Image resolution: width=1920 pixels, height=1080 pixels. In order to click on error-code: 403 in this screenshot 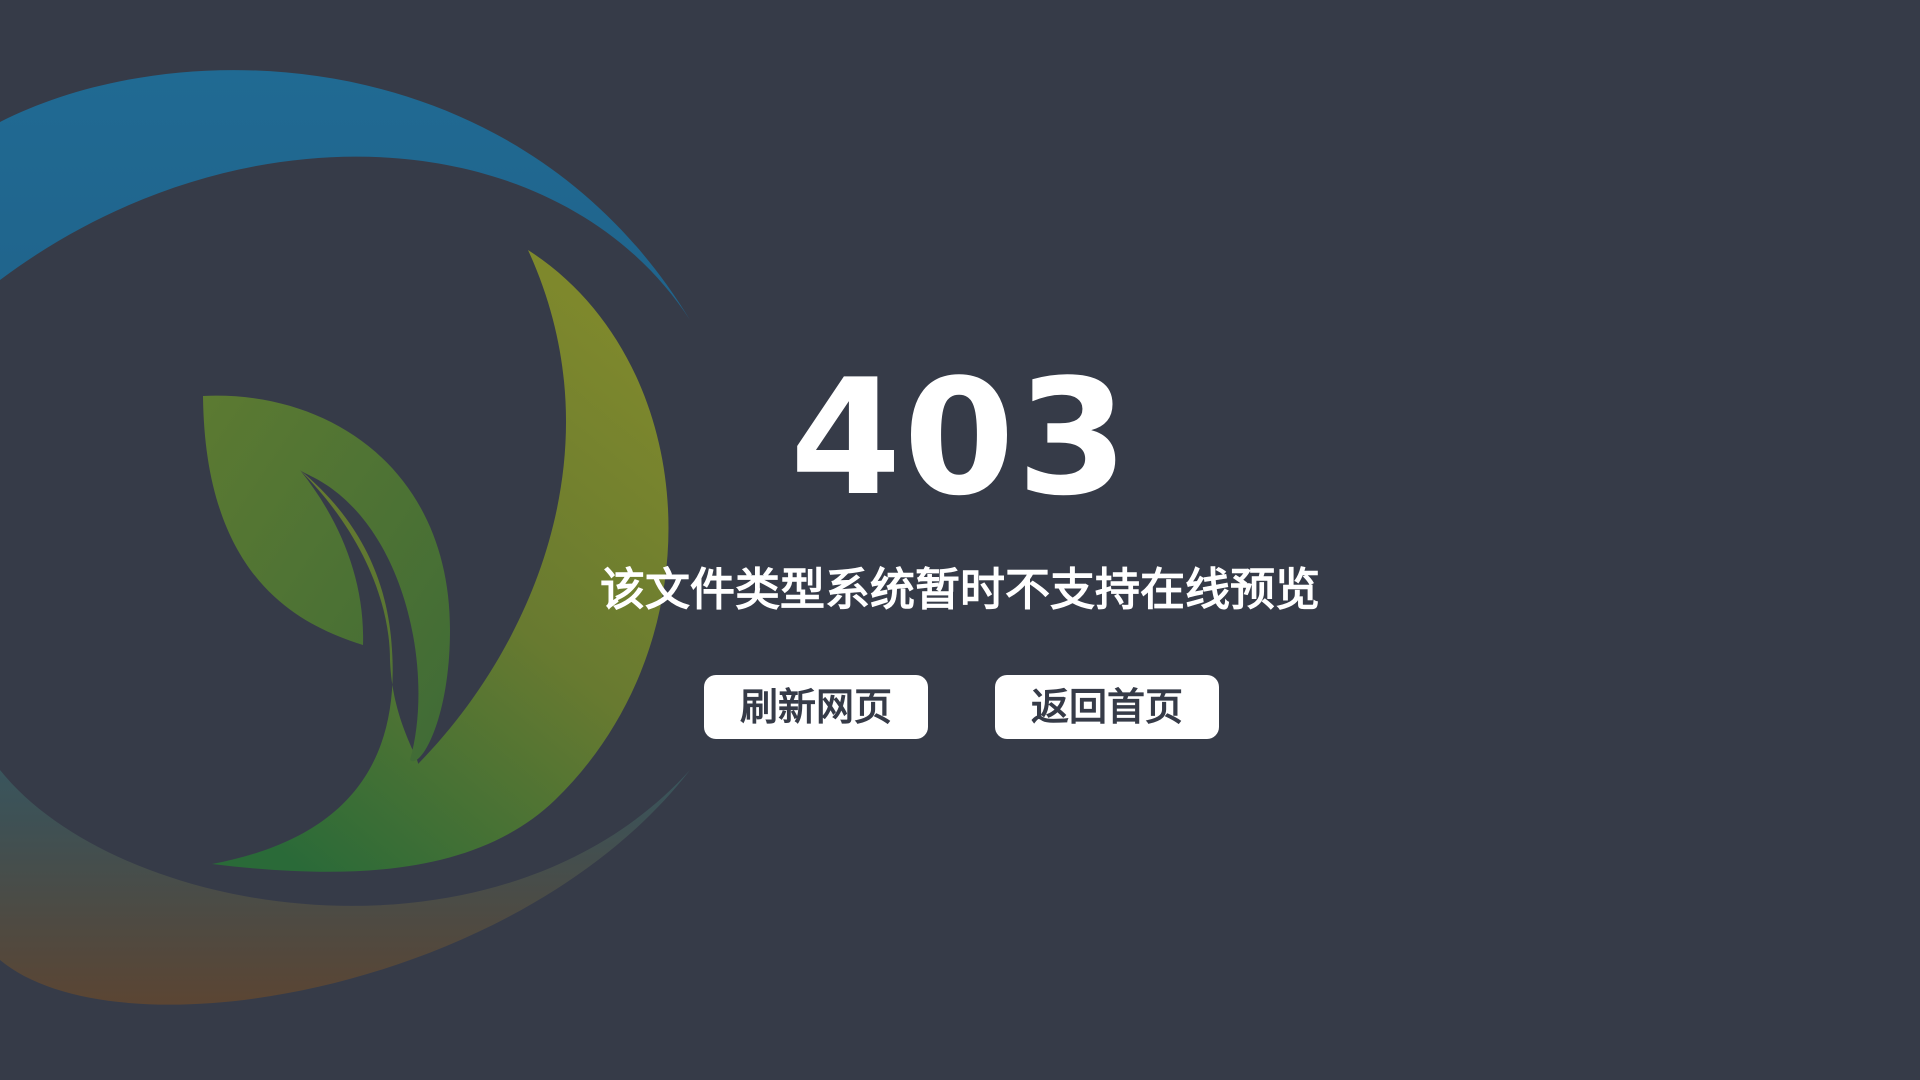, I will do `click(960, 437)`.